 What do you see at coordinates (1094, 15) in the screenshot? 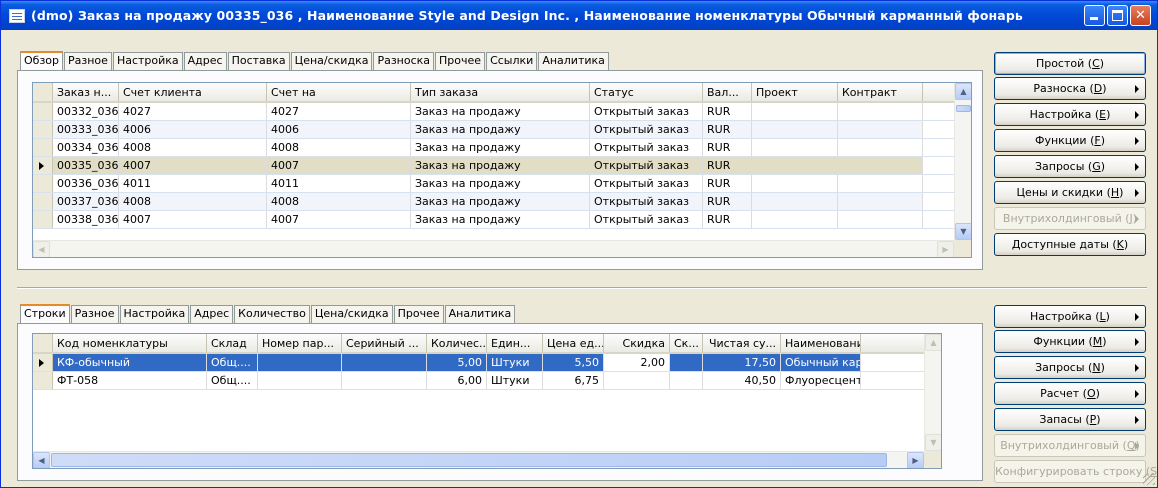
I see `minimize-button` at bounding box center [1094, 15].